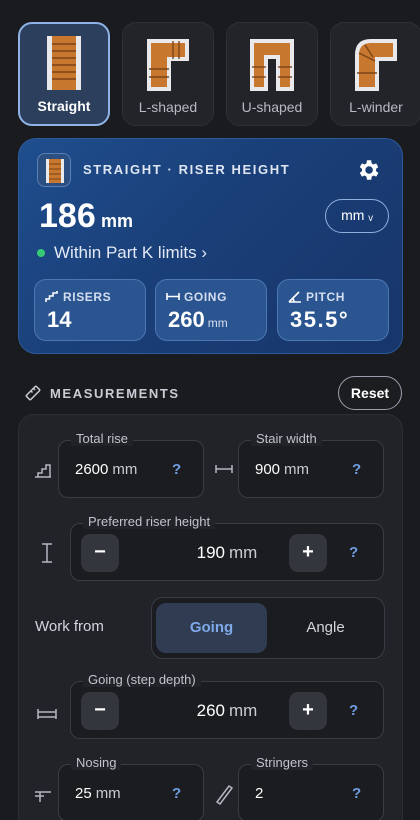  What do you see at coordinates (272, 107) in the screenshot?
I see `type-label: U-shaped` at bounding box center [272, 107].